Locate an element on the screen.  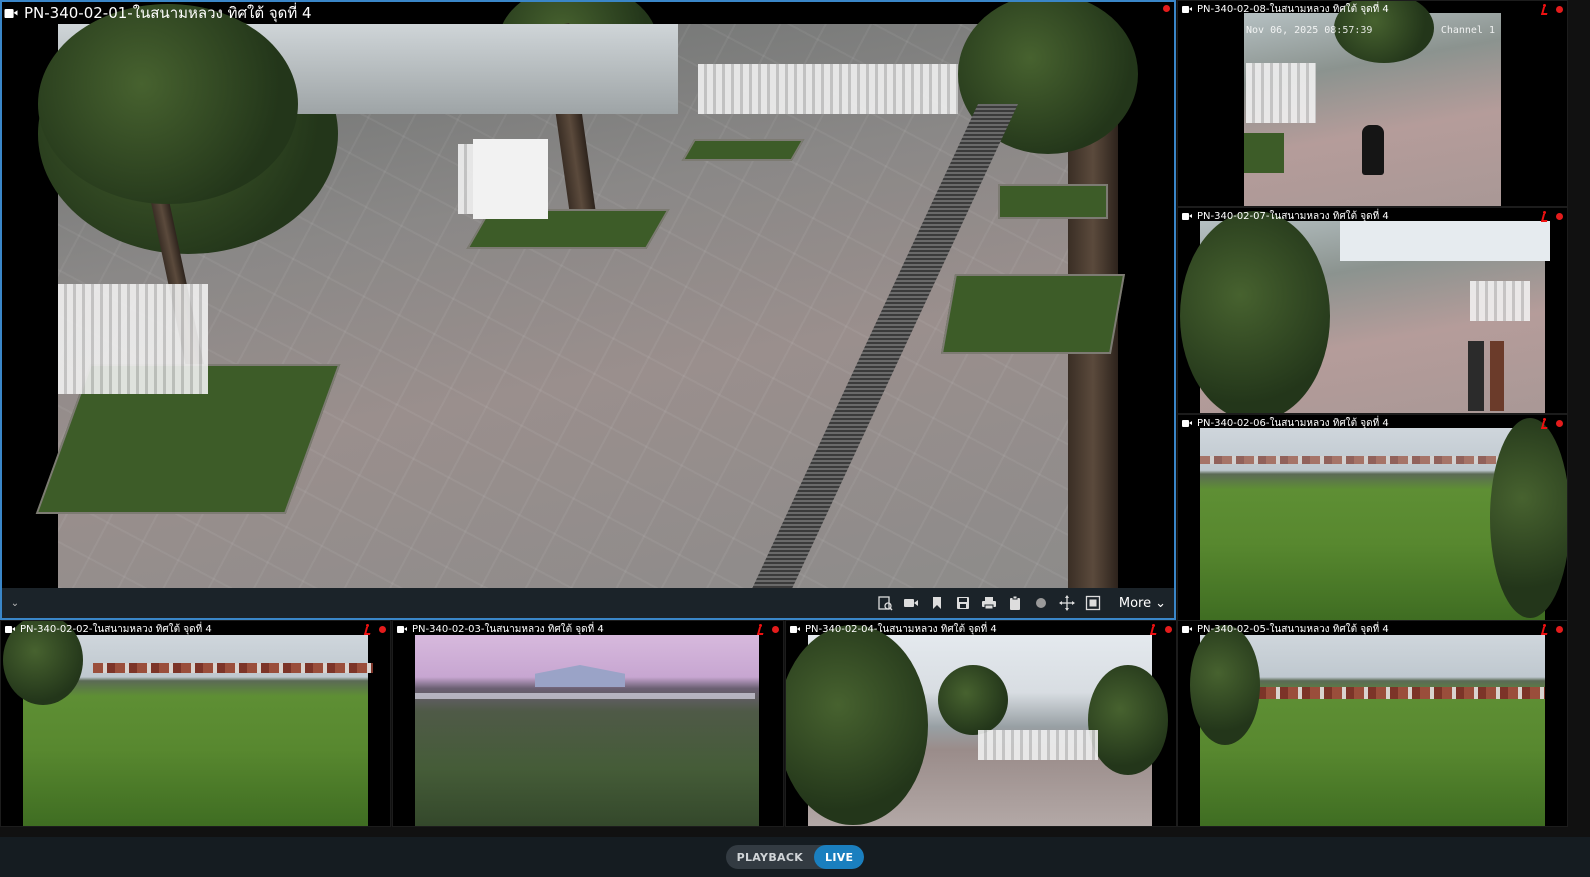
camera-tile: PN-340-02-03-ในสนามหลวง ทิศใต้ จุดที่ 4 is located at coordinates (588, 723).